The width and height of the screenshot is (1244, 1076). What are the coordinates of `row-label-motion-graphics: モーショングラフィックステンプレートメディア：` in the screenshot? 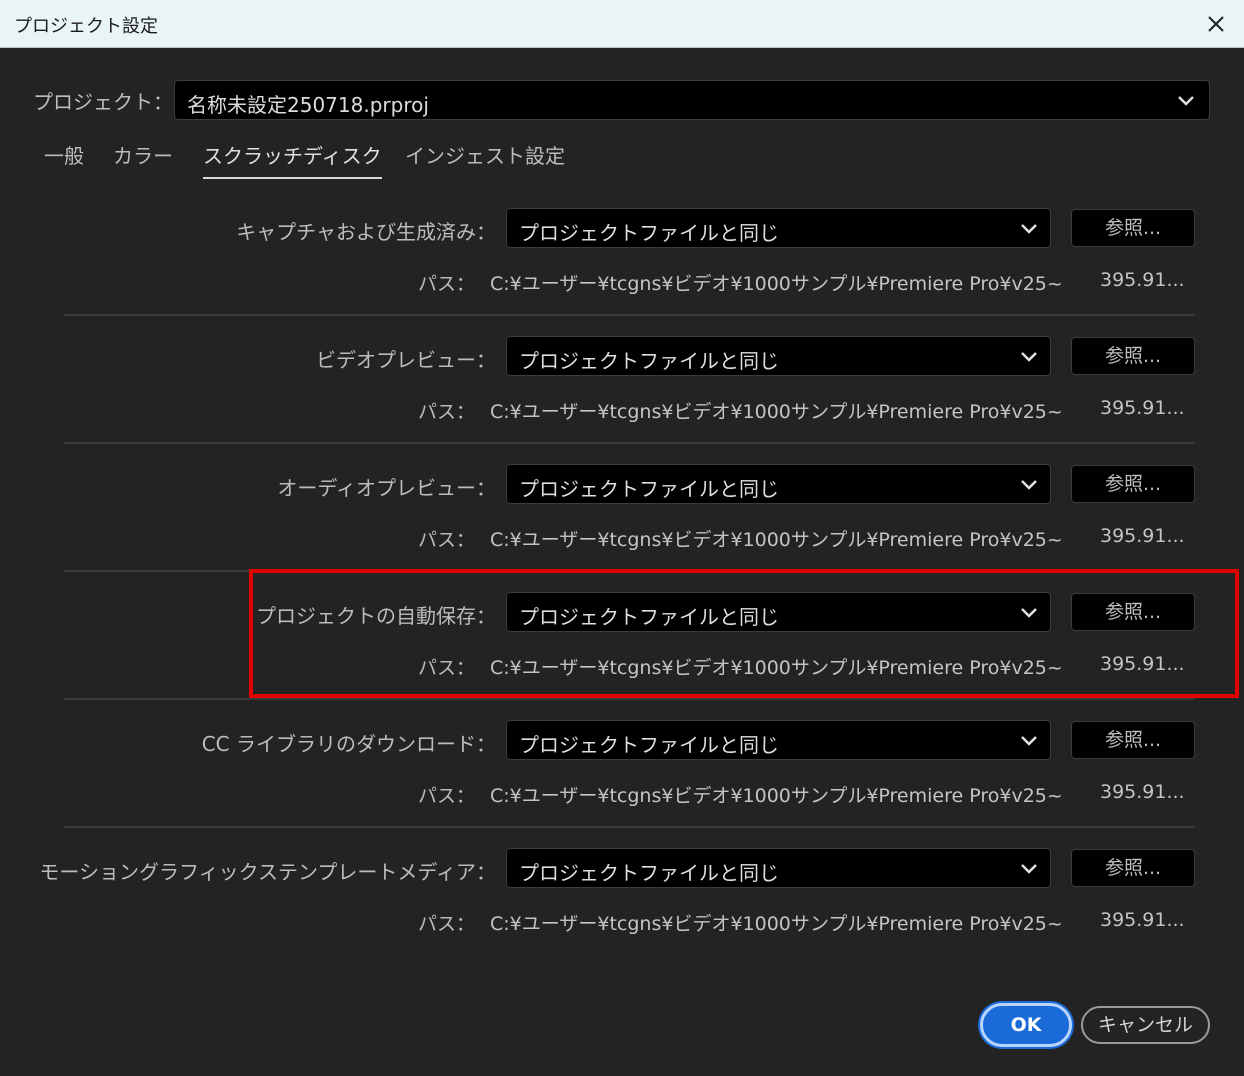 It's located at (267, 872).